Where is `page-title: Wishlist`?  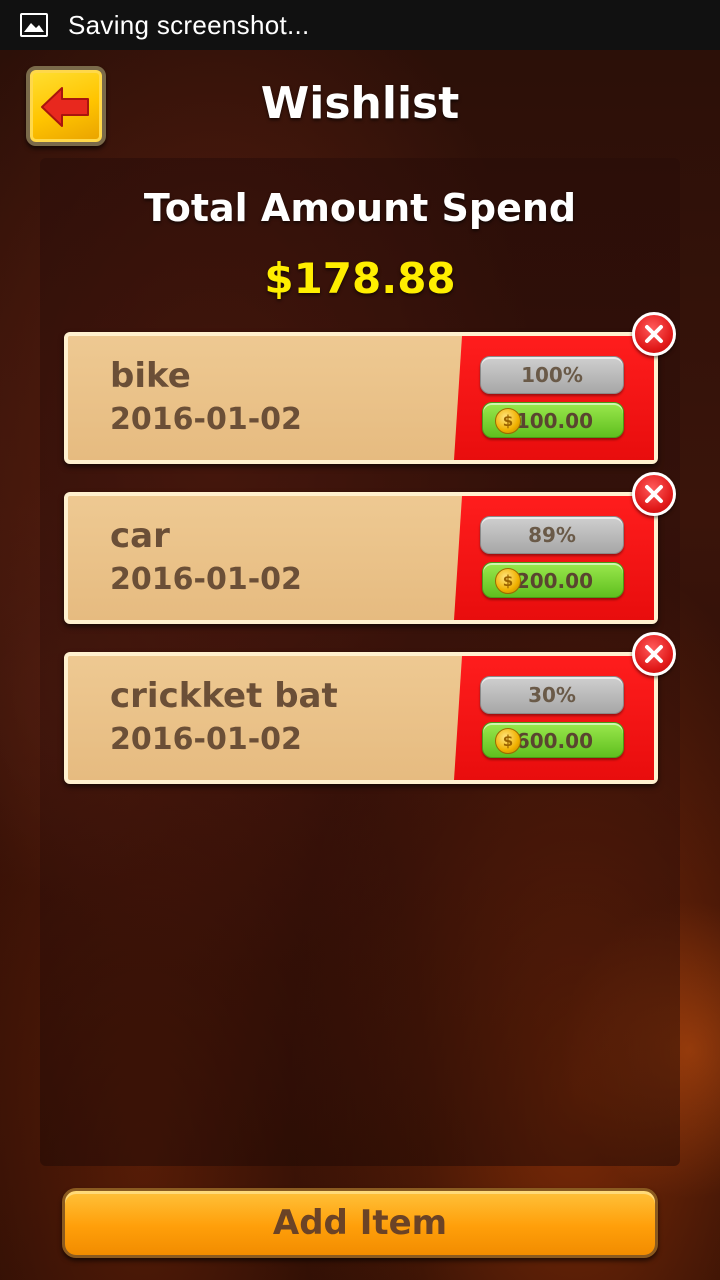
page-title: Wishlist is located at coordinates (360, 103).